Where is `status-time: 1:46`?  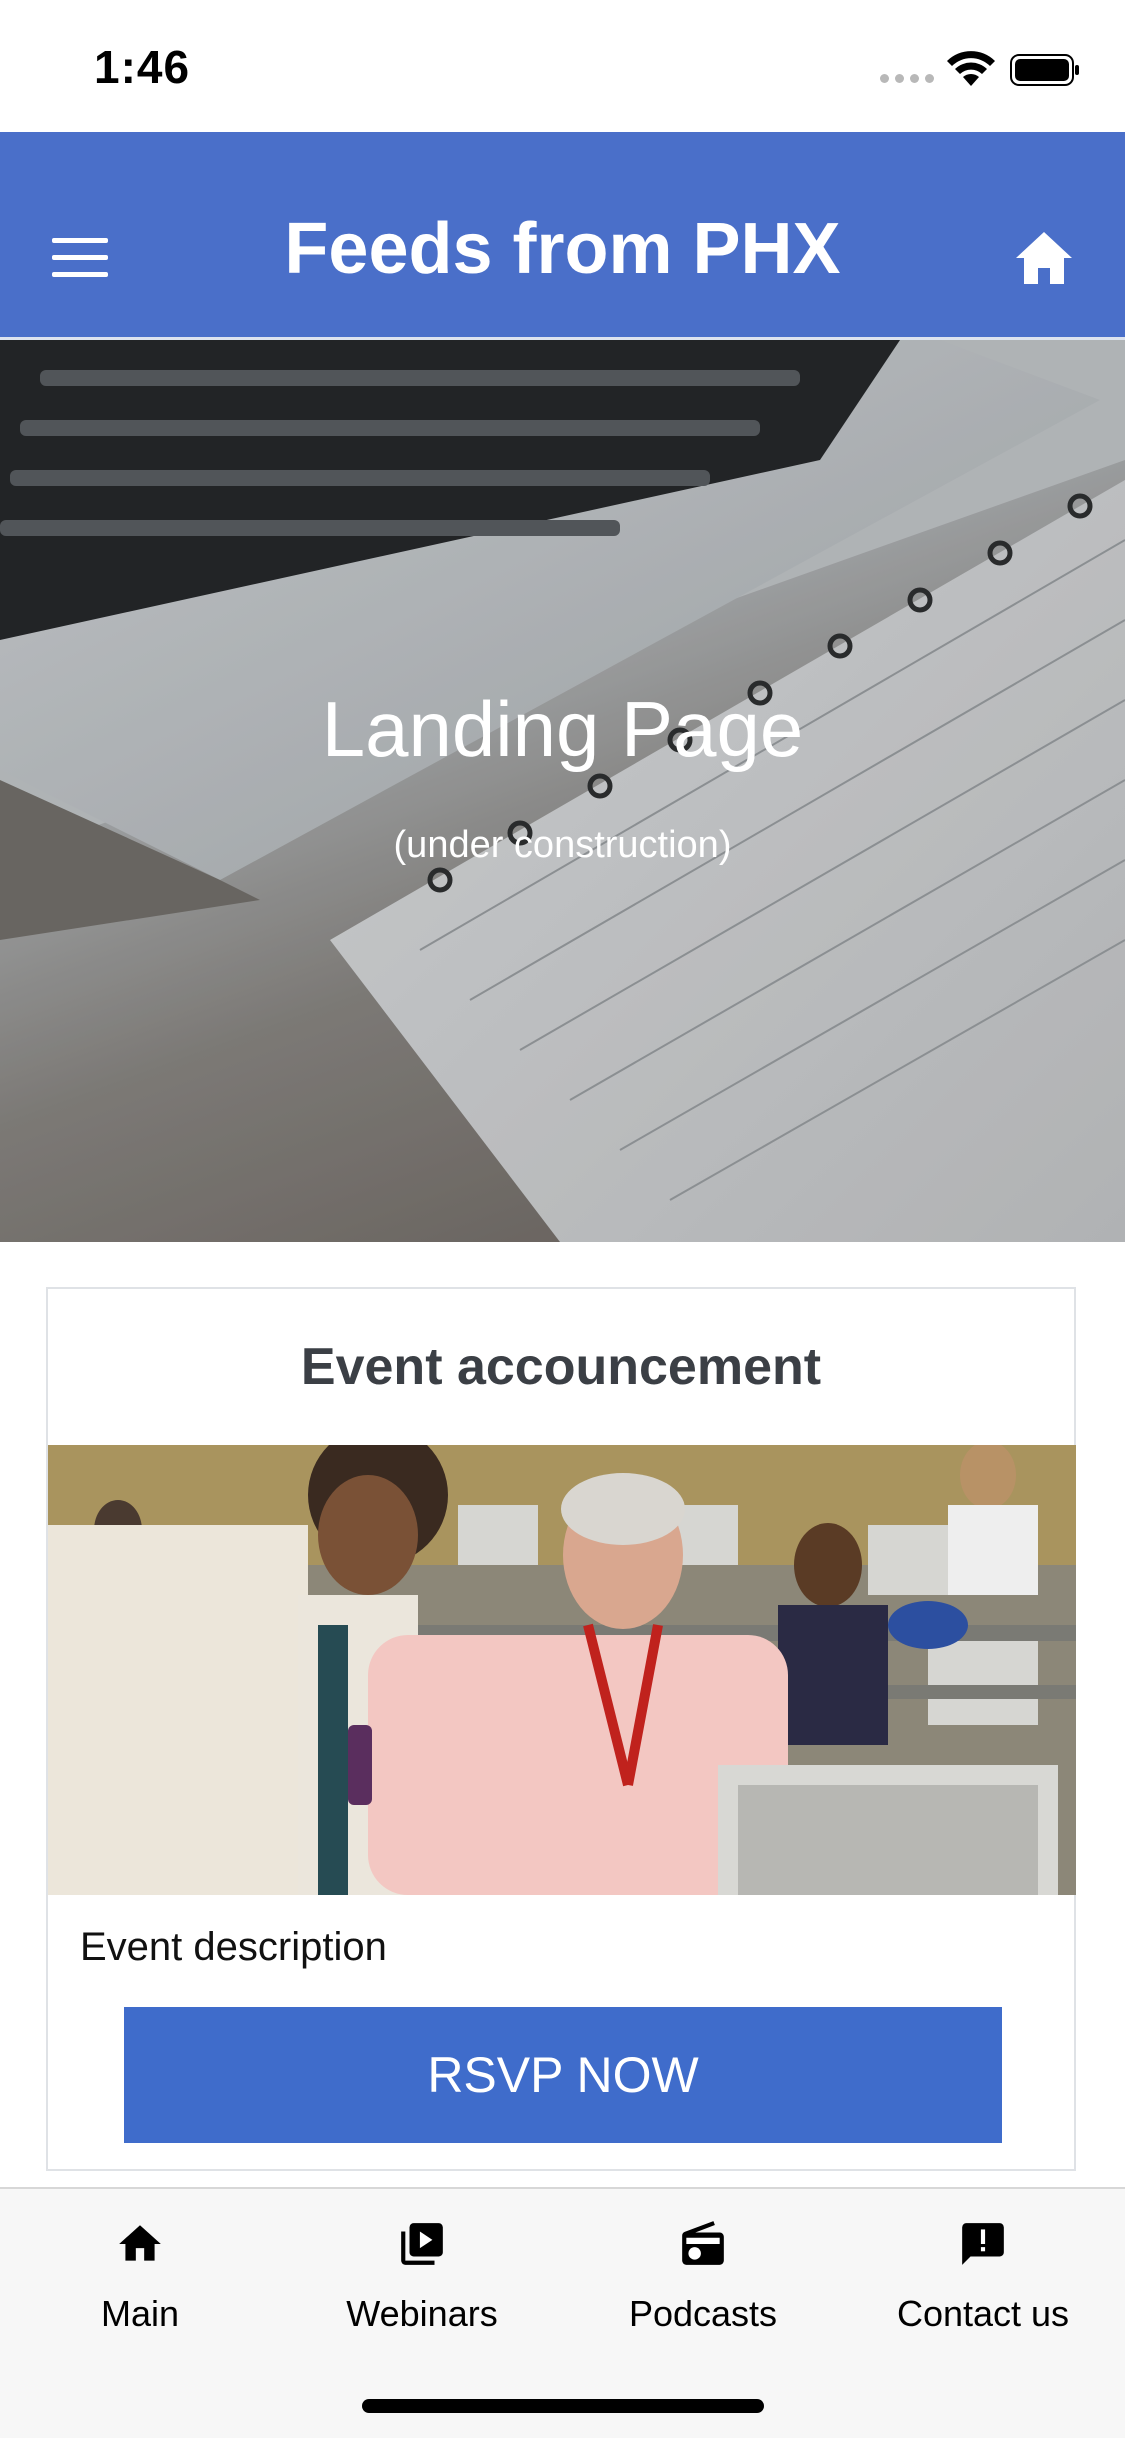
status-time: 1:46 is located at coordinates (142, 67).